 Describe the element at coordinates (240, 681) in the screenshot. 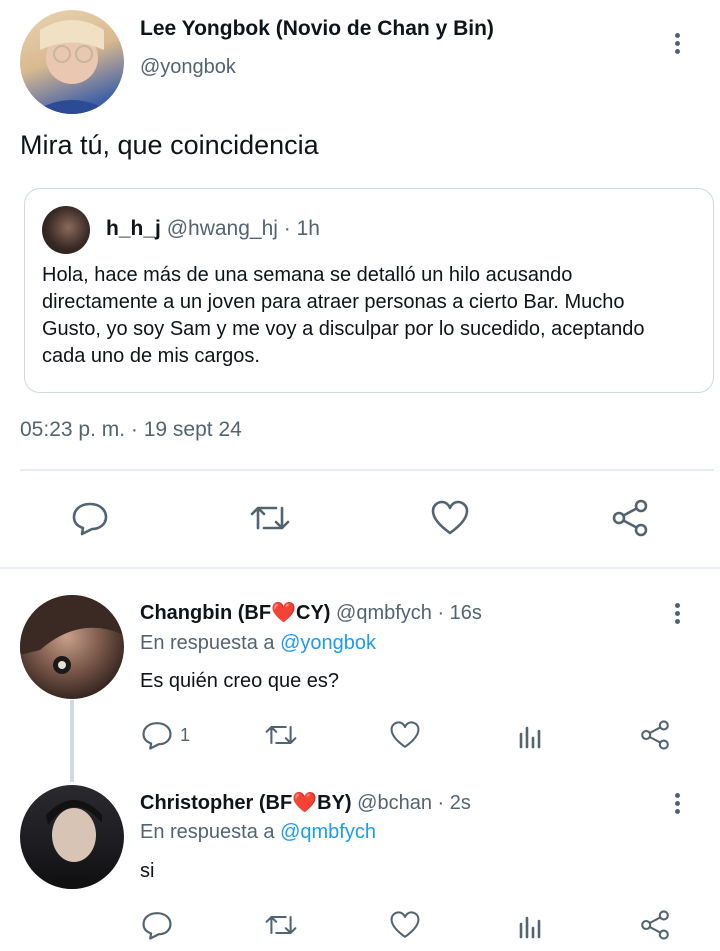

I see `reply-text: Es quién creo que es?` at that location.